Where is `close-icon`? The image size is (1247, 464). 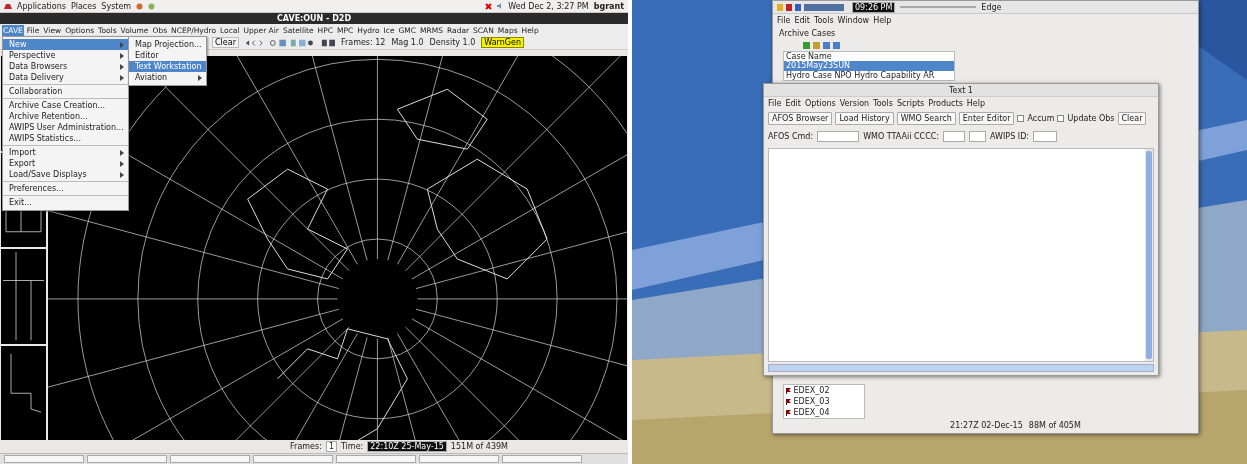
close-icon is located at coordinates (489, 6).